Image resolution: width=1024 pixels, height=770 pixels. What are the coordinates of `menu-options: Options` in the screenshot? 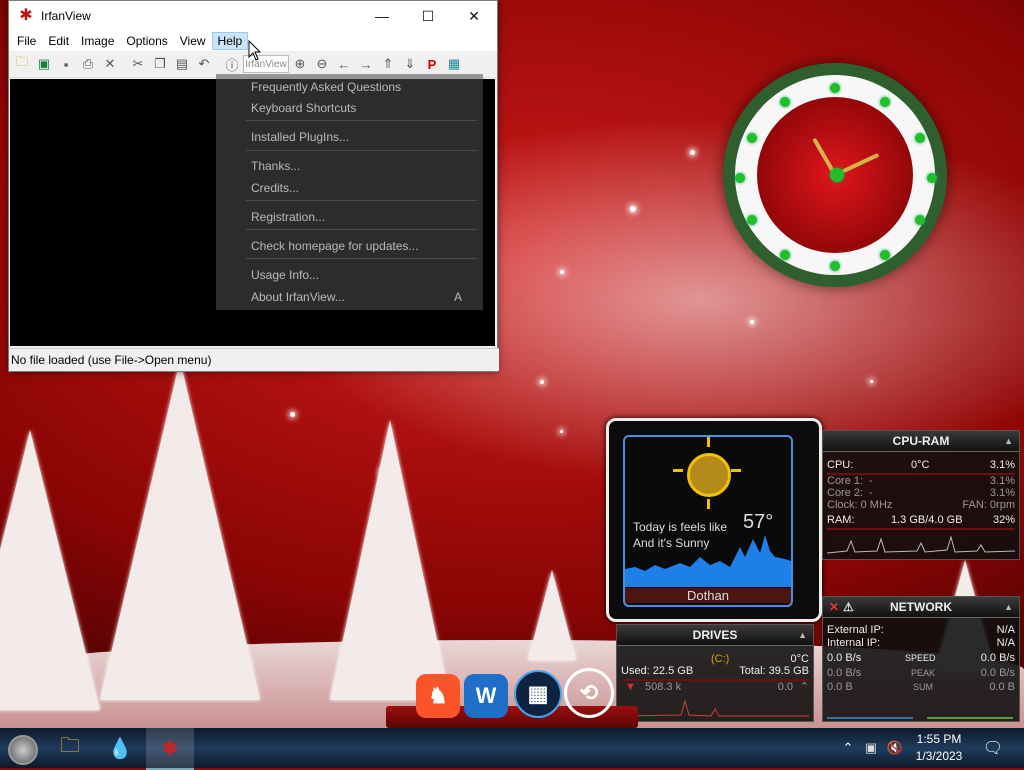 It's located at (146, 41).